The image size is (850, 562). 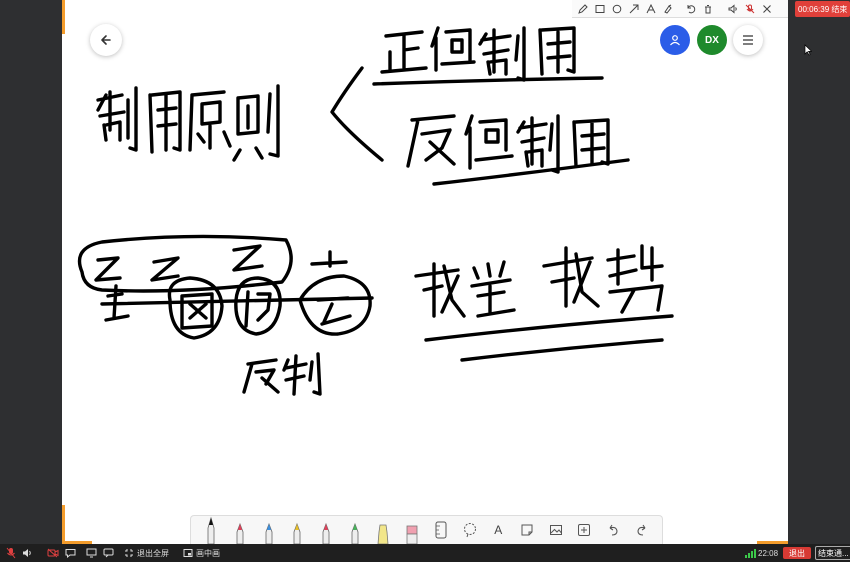 I want to click on lasso-tool, so click(x=469, y=530).